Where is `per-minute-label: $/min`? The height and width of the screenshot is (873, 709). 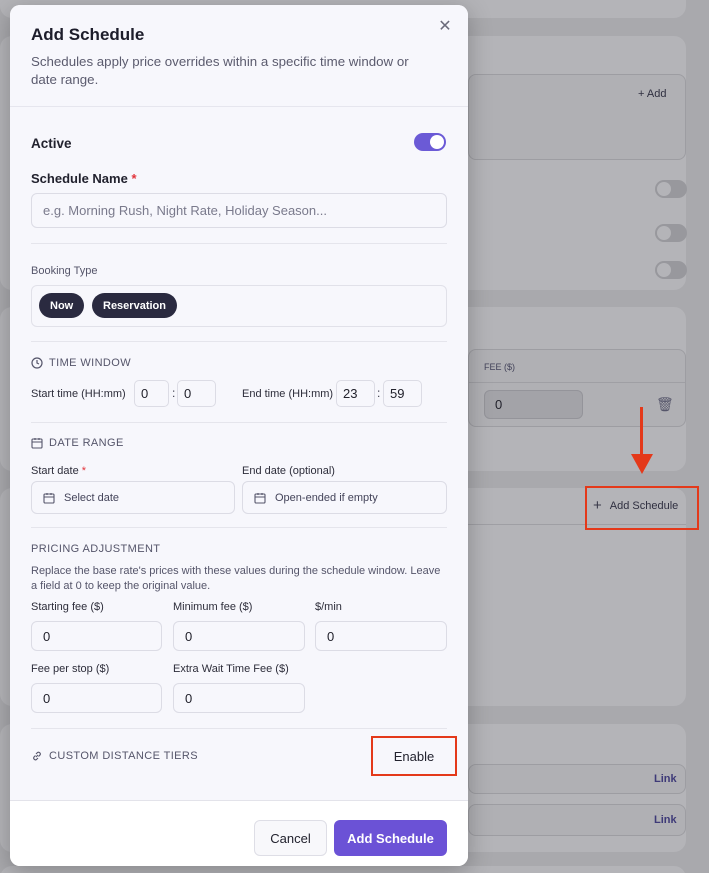
per-minute-label: $/min is located at coordinates (328, 607).